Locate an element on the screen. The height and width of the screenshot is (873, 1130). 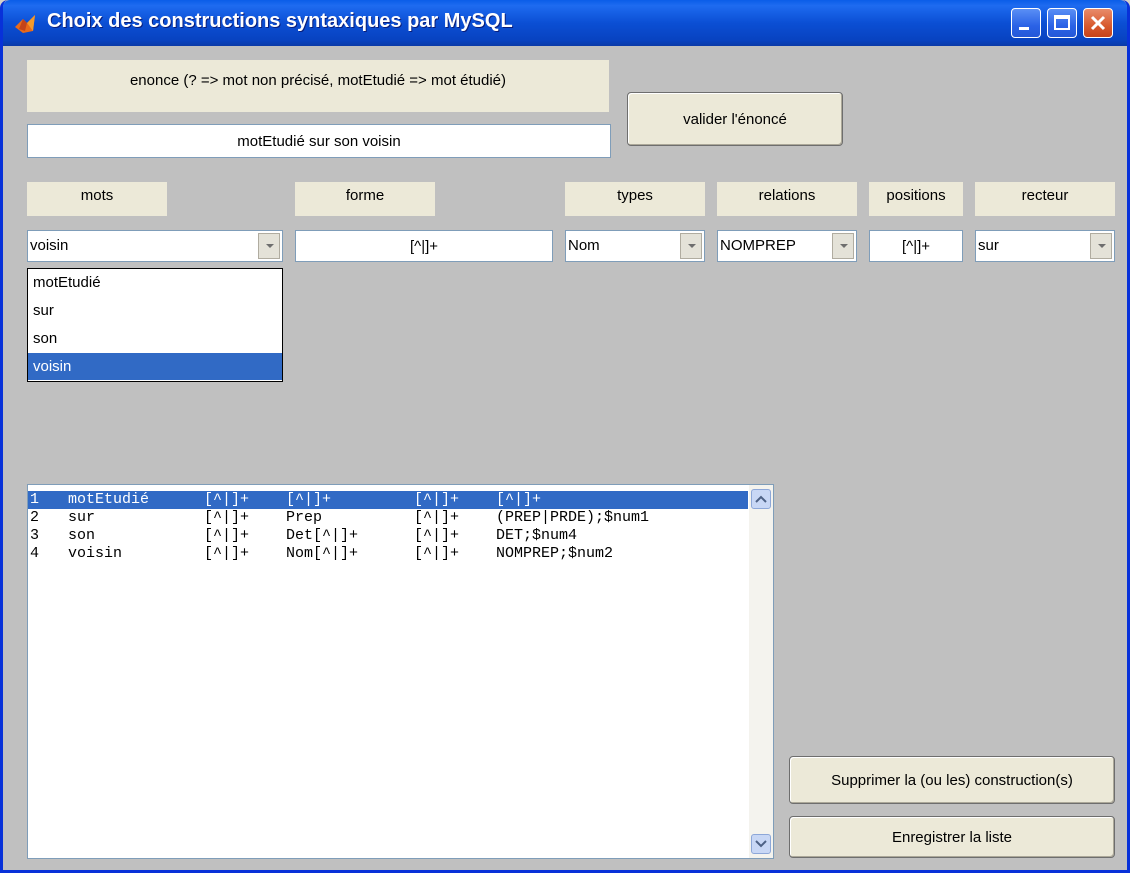
row-relation: DET;$num4 is located at coordinates (537, 535).